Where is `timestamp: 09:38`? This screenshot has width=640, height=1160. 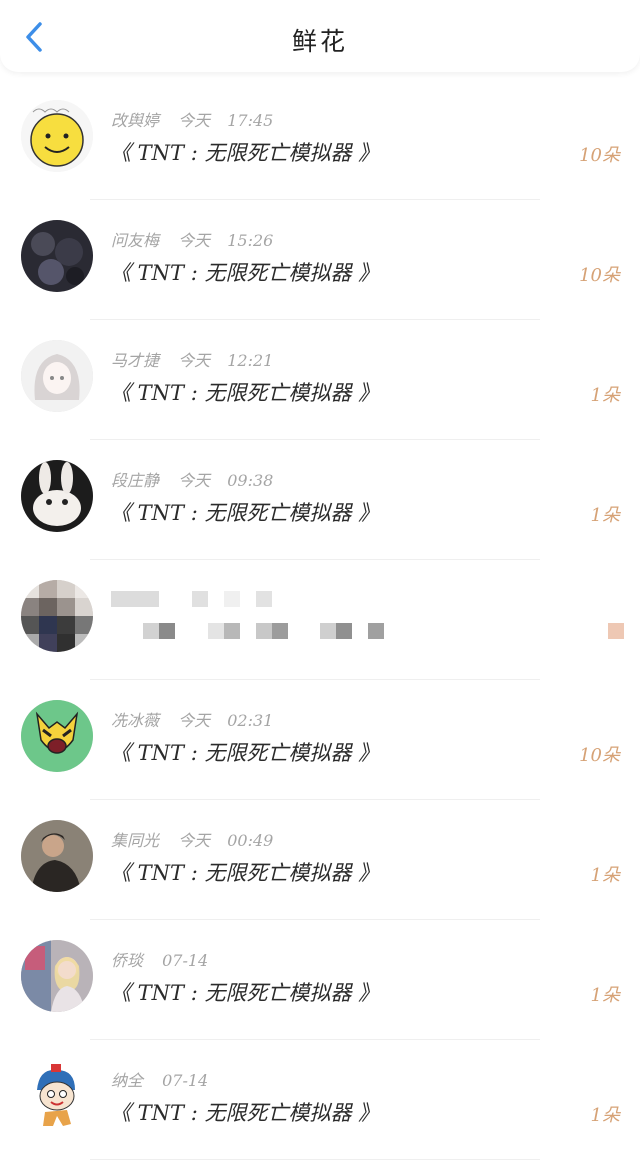
timestamp: 09:38 is located at coordinates (250, 480).